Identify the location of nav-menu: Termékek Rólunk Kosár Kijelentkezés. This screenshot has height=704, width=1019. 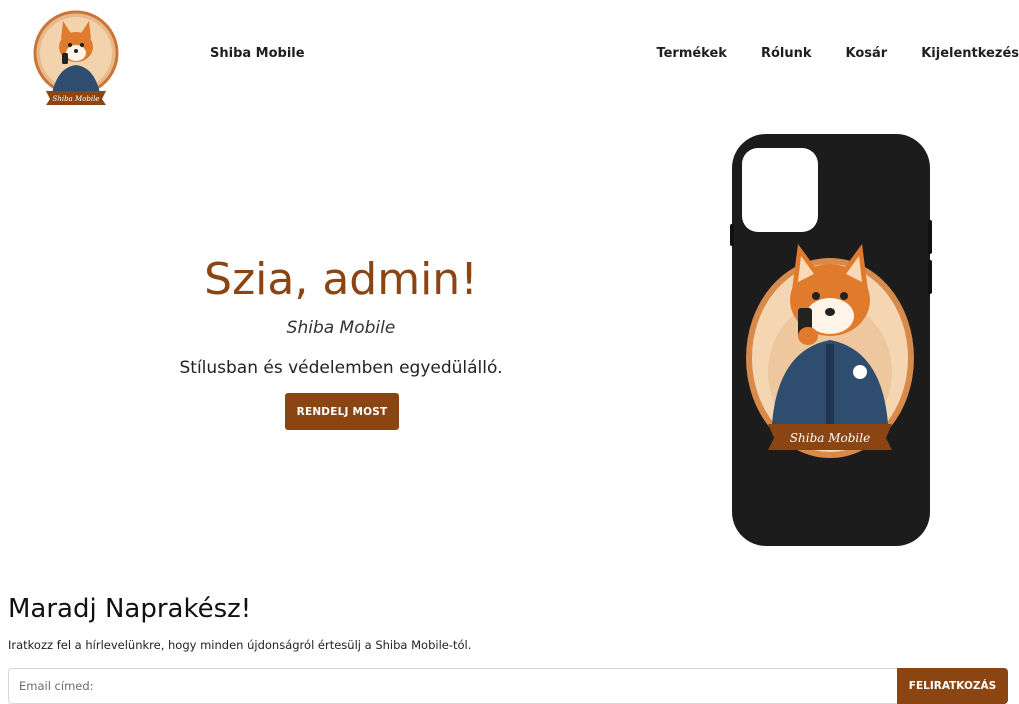
(837, 53).